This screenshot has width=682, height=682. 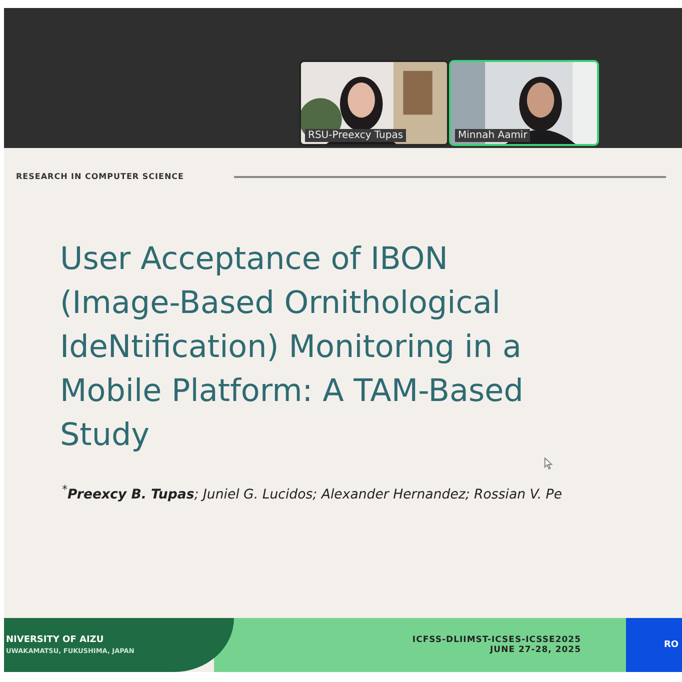 I want to click on partner-name: RO, so click(x=671, y=645).